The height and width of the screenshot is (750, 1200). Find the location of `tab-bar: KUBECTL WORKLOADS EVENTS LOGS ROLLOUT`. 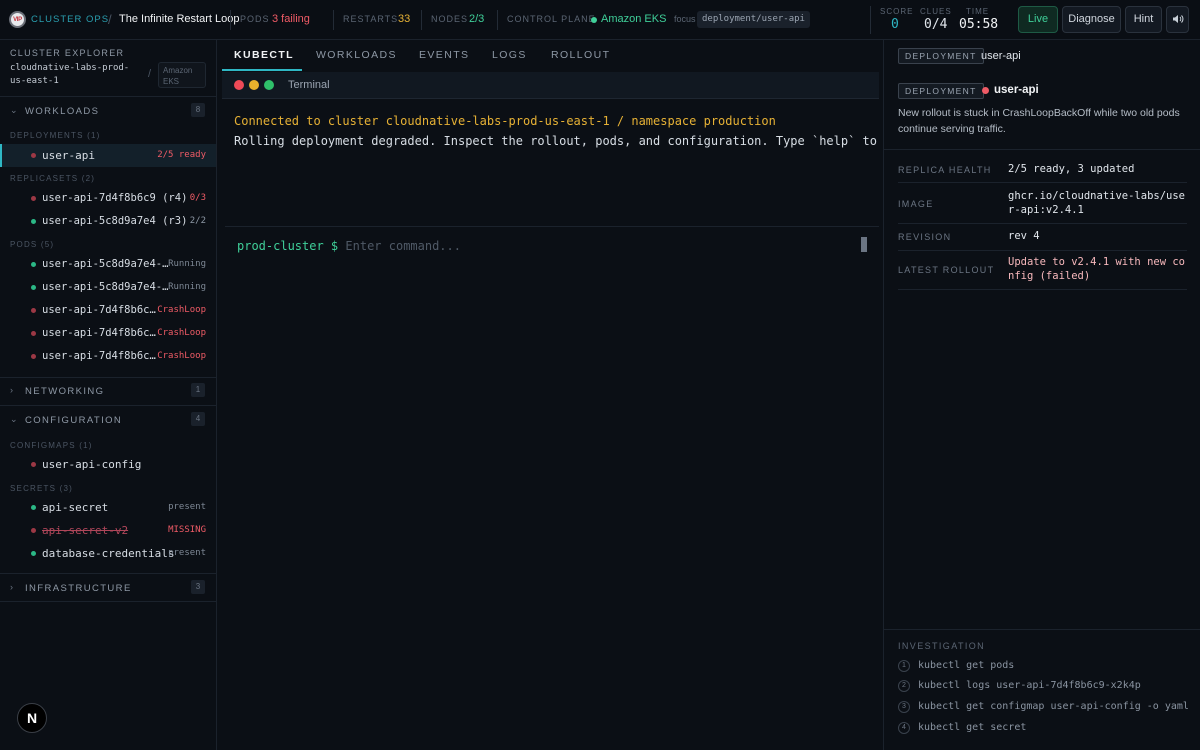

tab-bar: KUBECTL WORKLOADS EVENTS LOGS ROLLOUT is located at coordinates (550, 55).